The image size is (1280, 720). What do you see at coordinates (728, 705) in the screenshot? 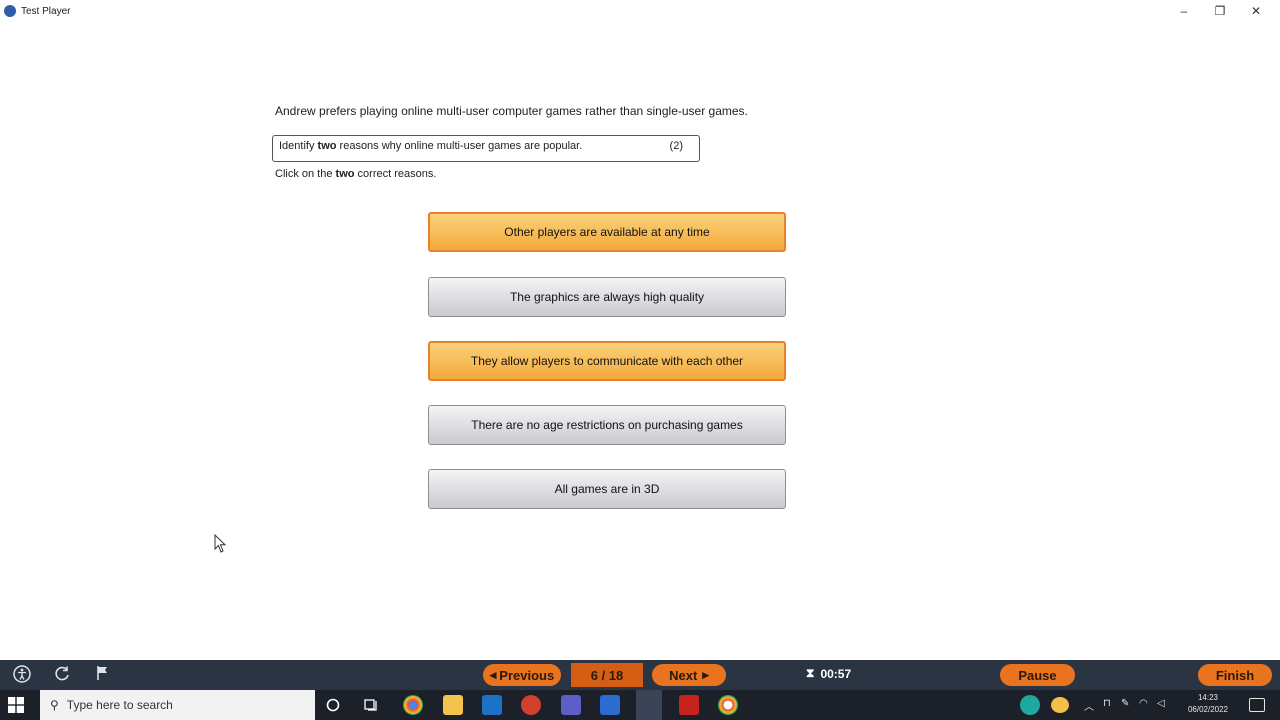
I see `browser-app-icon` at bounding box center [728, 705].